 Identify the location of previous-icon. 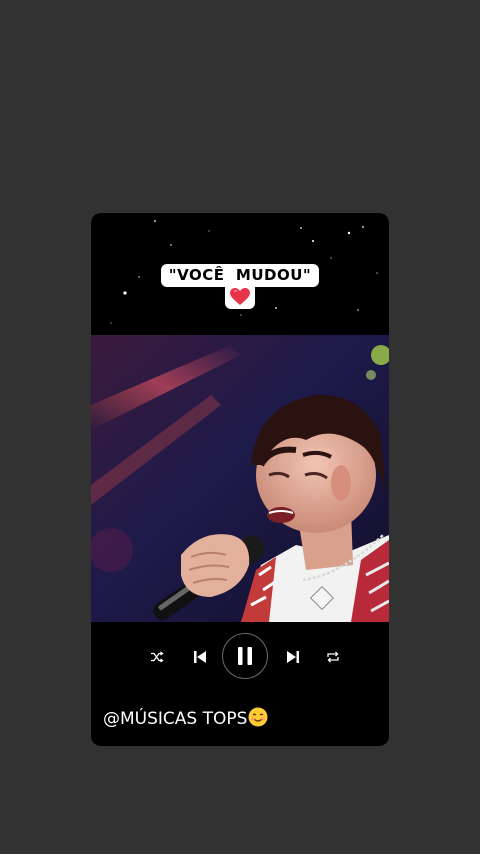
(200, 657).